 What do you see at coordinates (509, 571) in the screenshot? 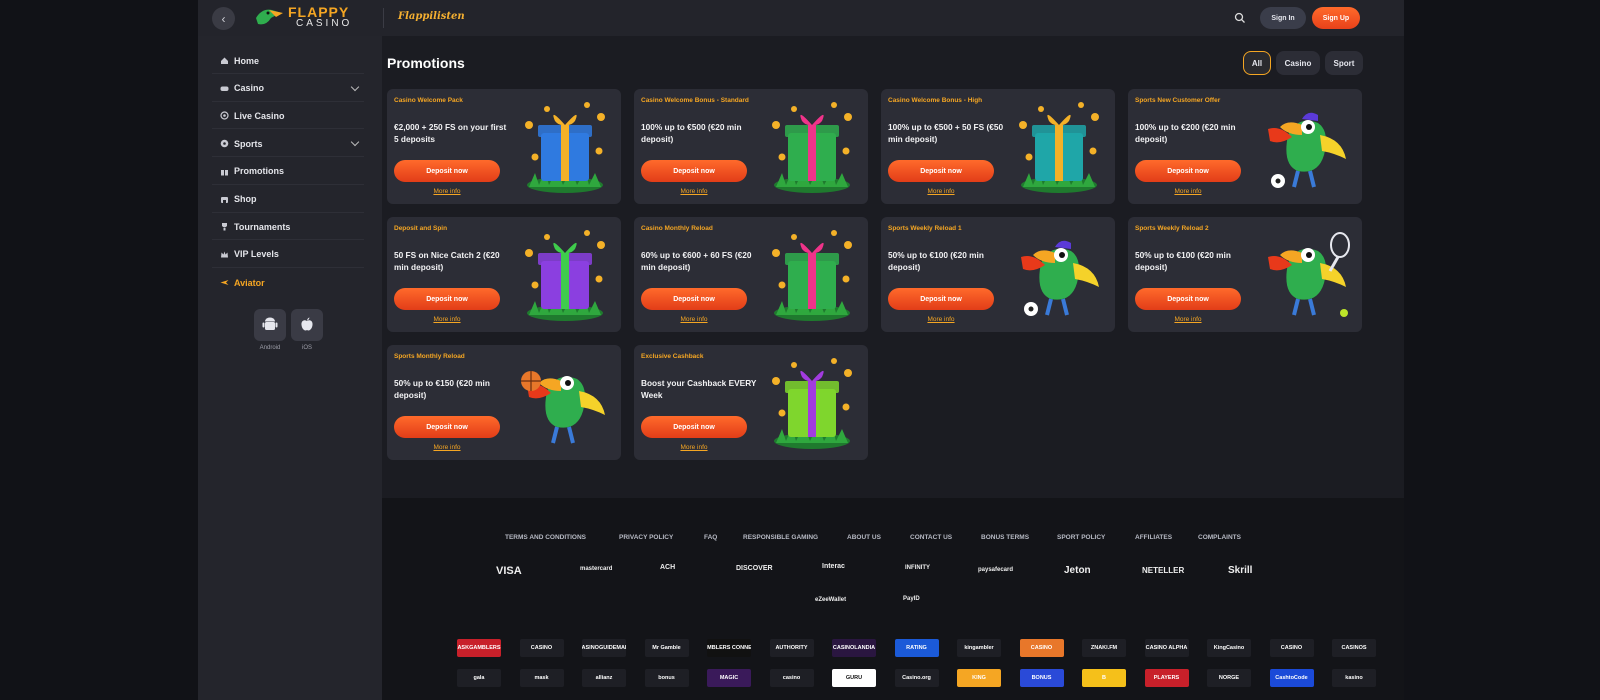
I see `payment-logo: VISA` at bounding box center [509, 571].